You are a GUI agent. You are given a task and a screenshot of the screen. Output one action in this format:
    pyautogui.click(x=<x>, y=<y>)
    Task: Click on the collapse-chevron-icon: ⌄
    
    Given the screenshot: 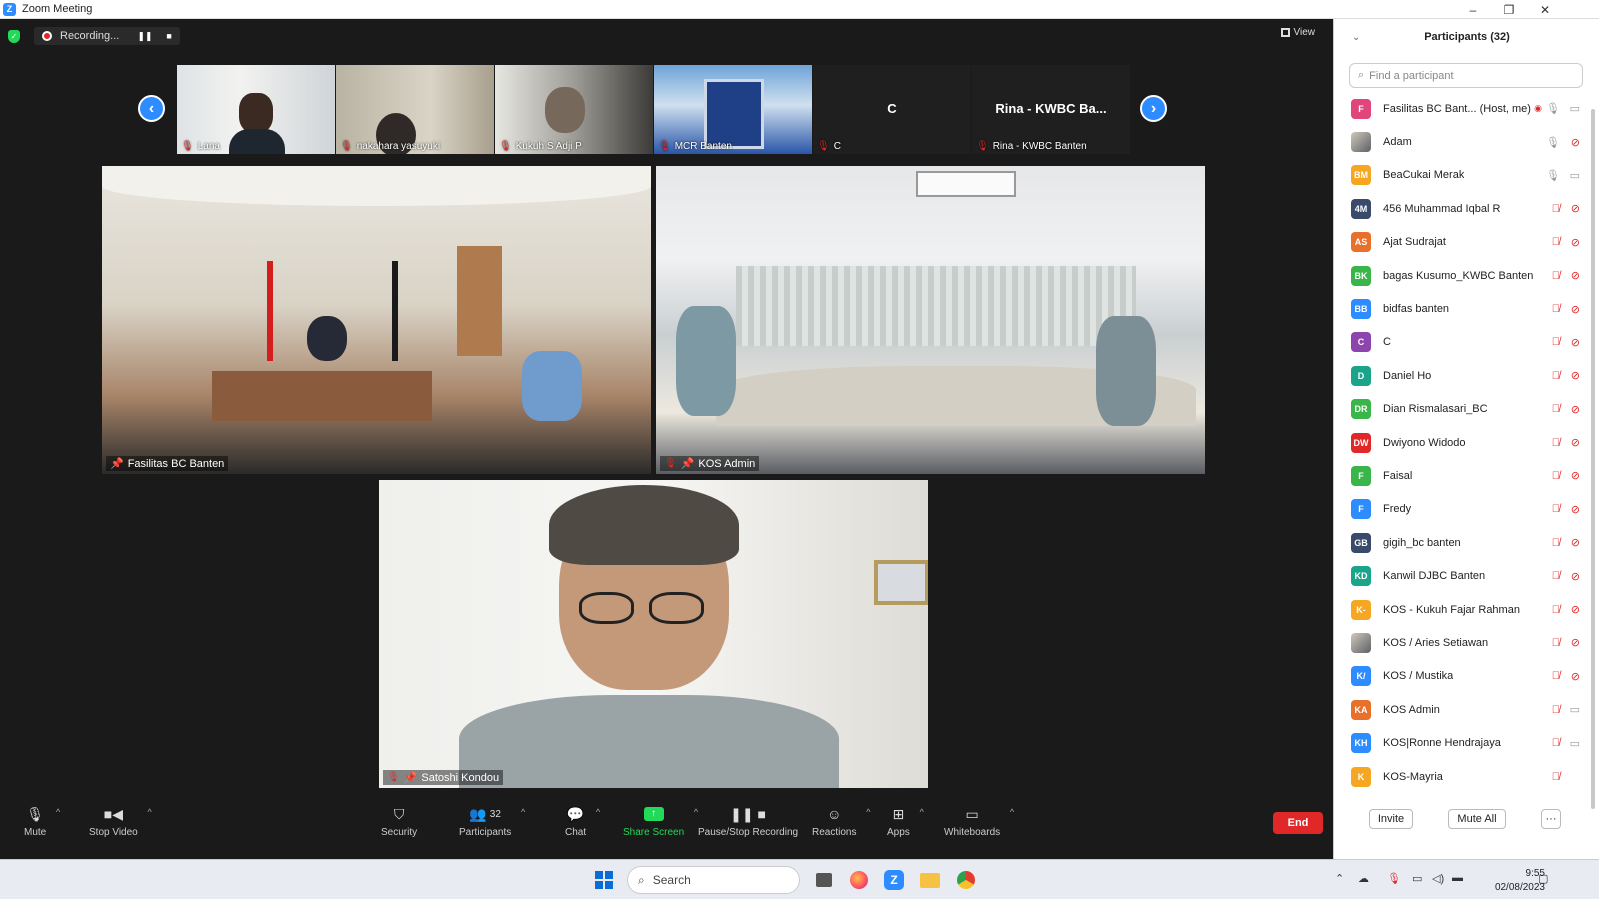 What is the action you would take?
    pyautogui.click(x=1356, y=37)
    